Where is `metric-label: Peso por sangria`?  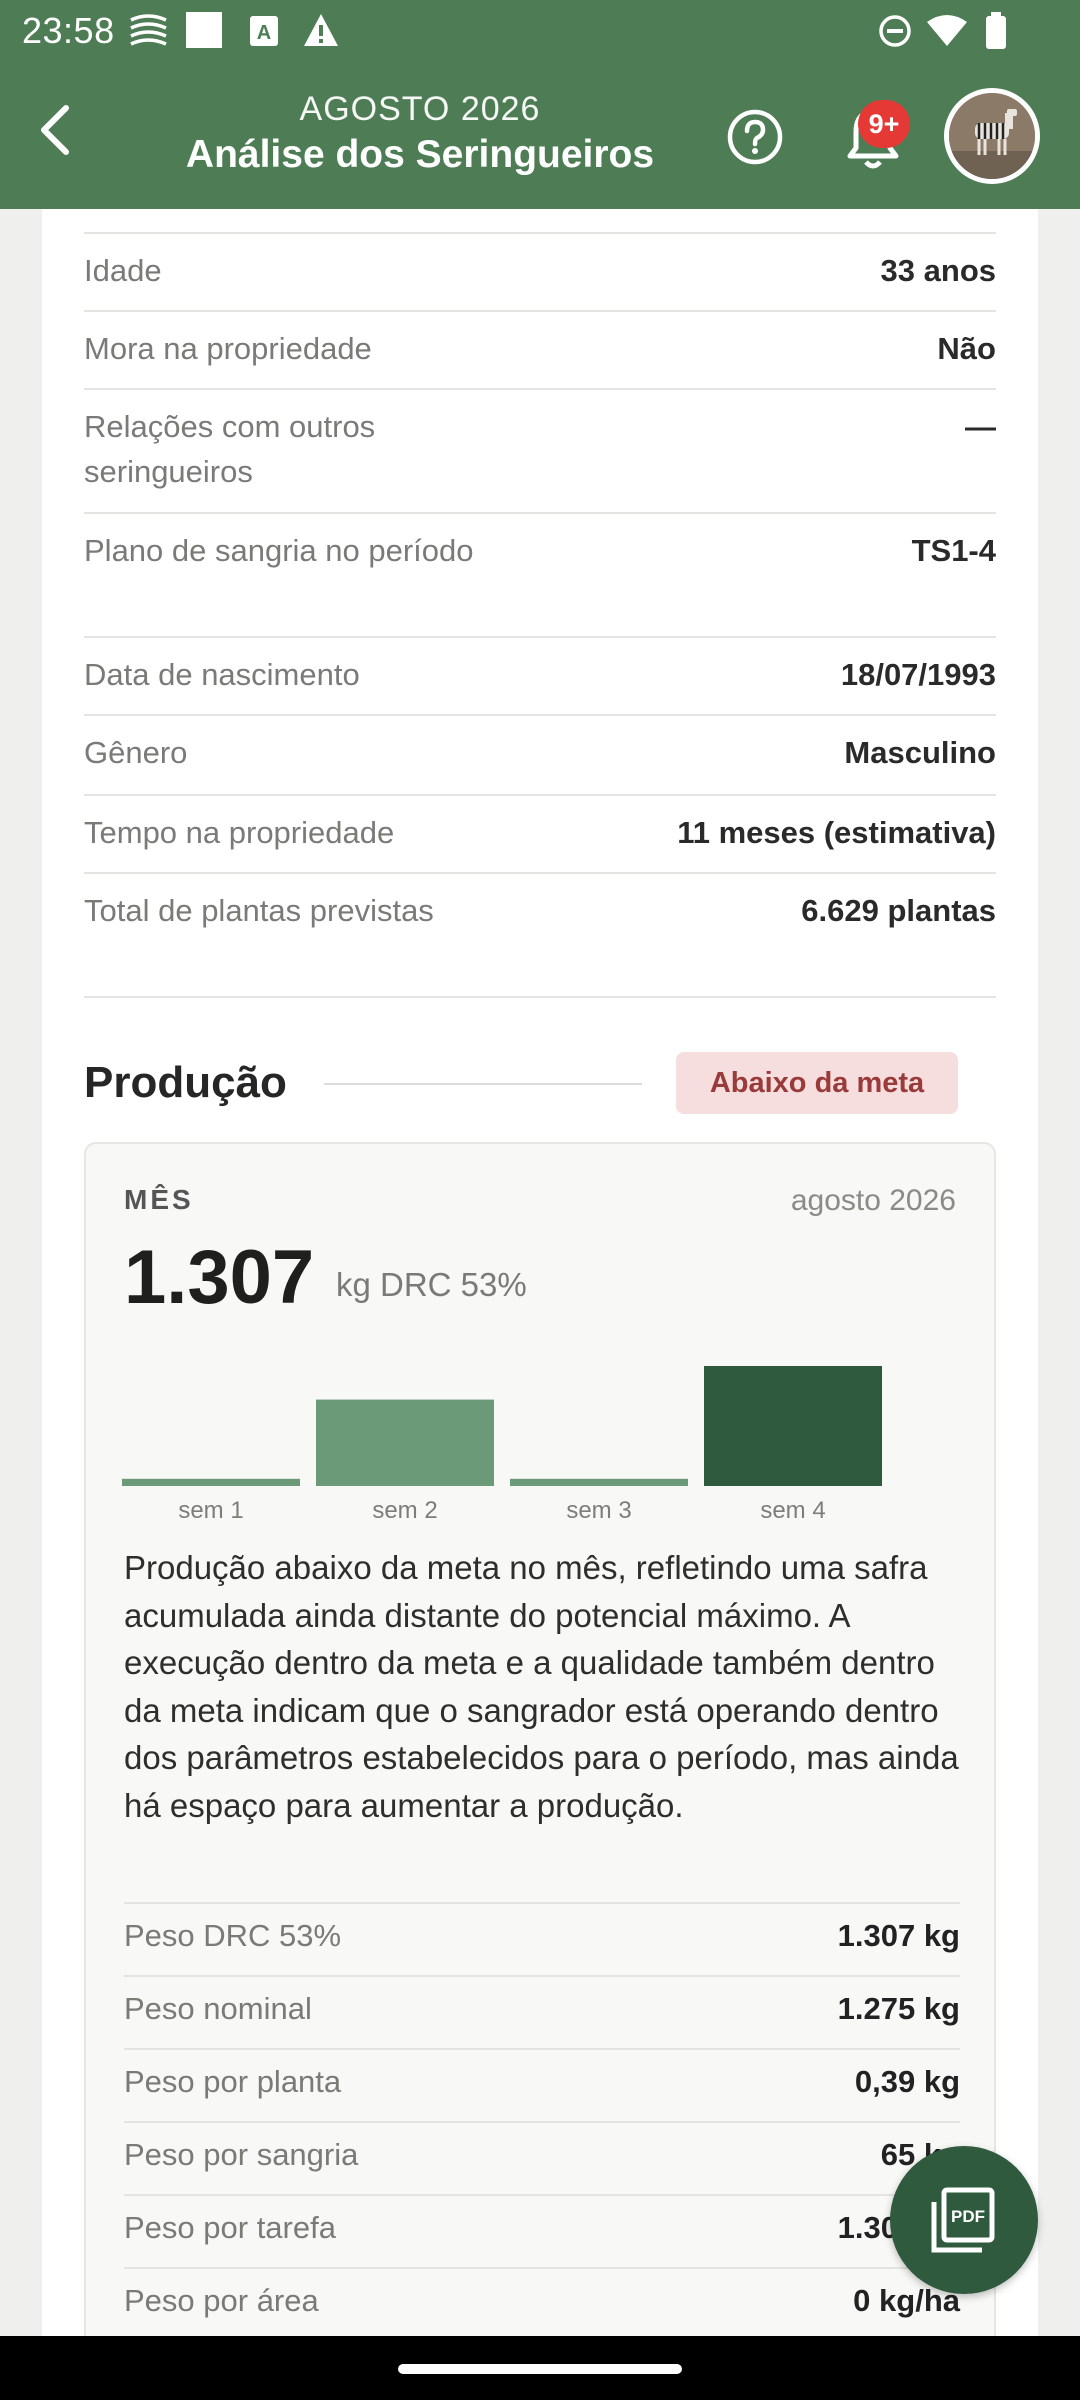 metric-label: Peso por sangria is located at coordinates (241, 2154).